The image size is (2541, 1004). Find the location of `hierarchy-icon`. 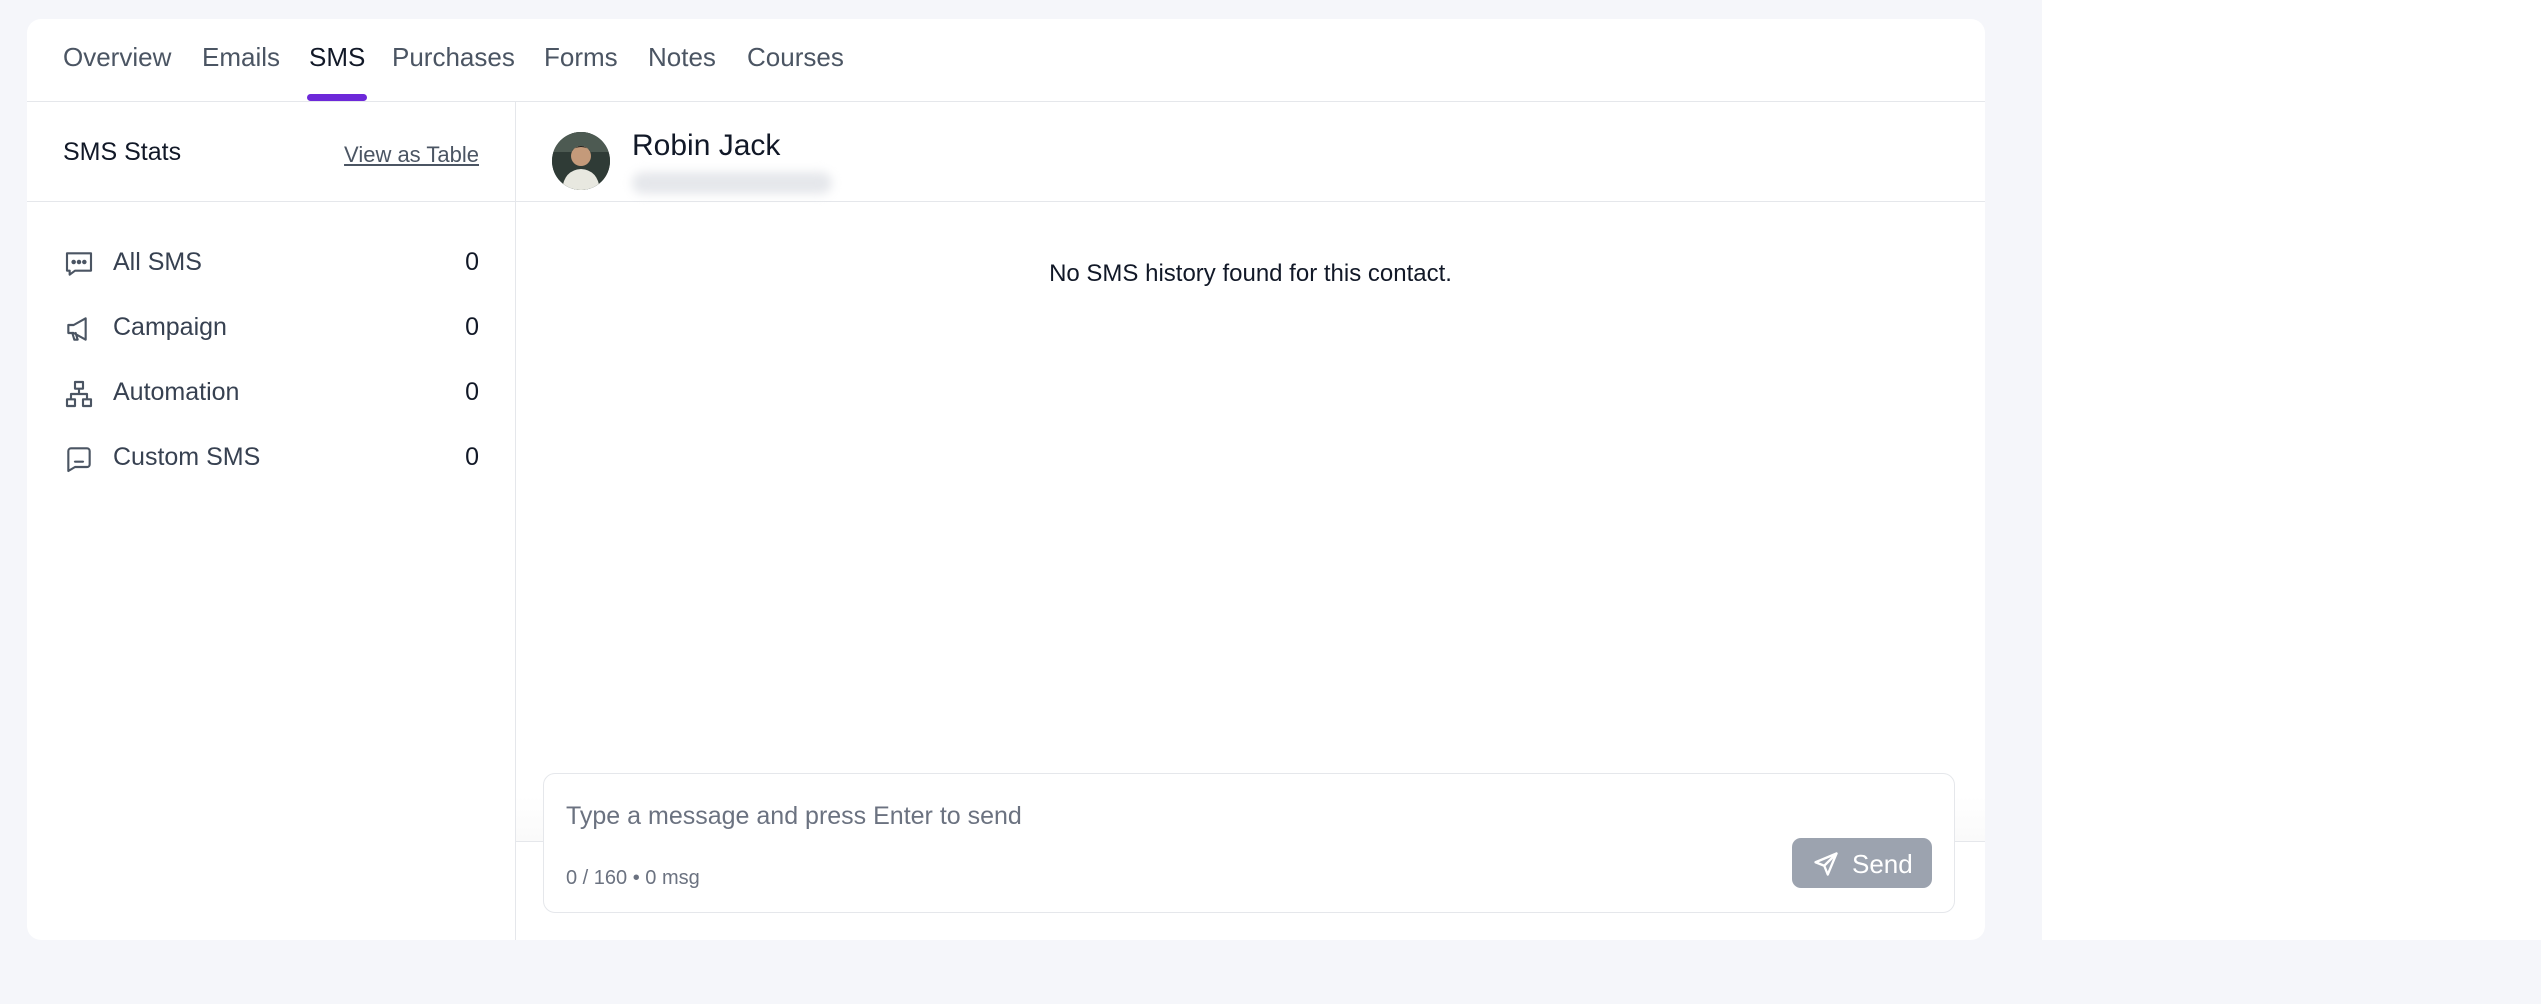

hierarchy-icon is located at coordinates (79, 394).